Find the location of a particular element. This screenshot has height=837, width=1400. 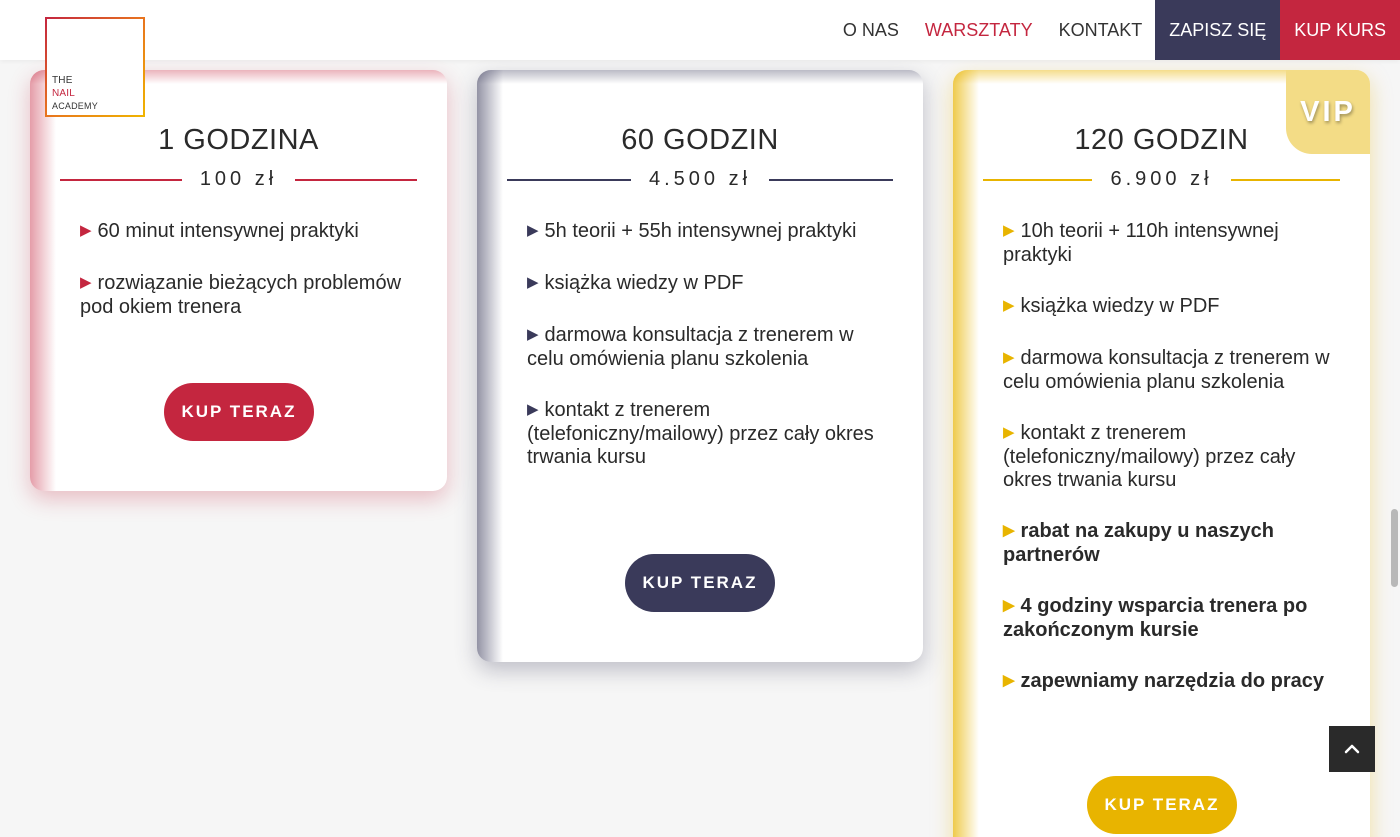

nav-item-zapisz-sie: ZAPISZ SIĘ is located at coordinates (1218, 30).